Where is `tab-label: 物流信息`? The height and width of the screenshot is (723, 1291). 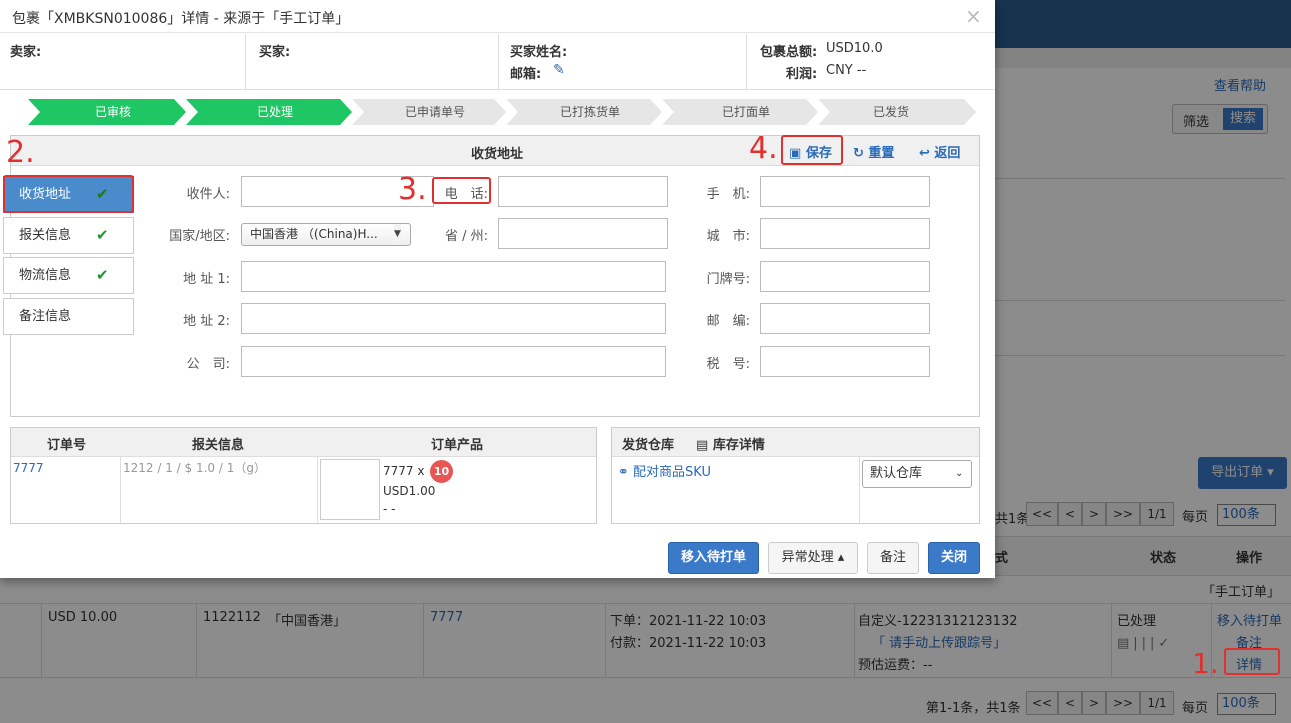
tab-label: 物流信息 is located at coordinates (45, 275).